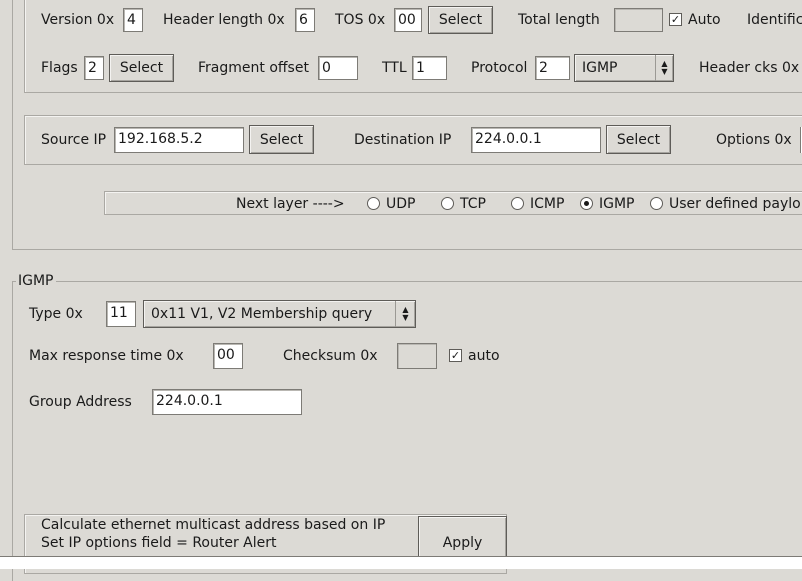 This screenshot has height=581, width=802. What do you see at coordinates (429, 68) in the screenshot?
I see `ttl-field: 1` at bounding box center [429, 68].